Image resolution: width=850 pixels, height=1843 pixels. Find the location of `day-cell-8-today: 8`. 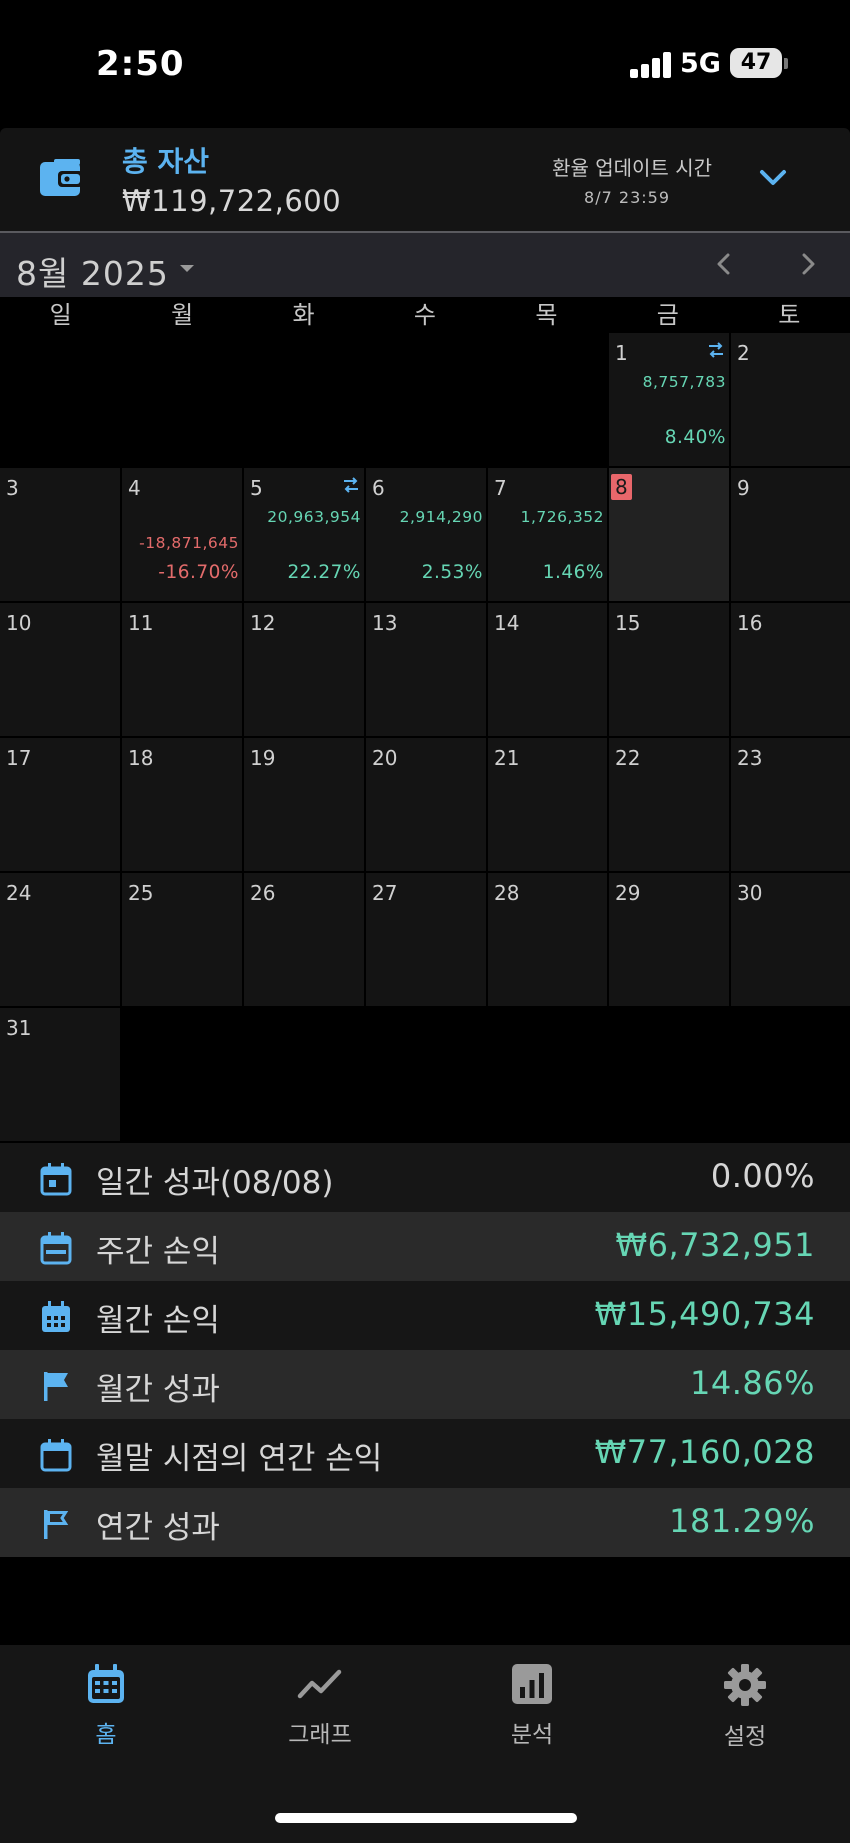

day-cell-8-today: 8 is located at coordinates (669, 534).